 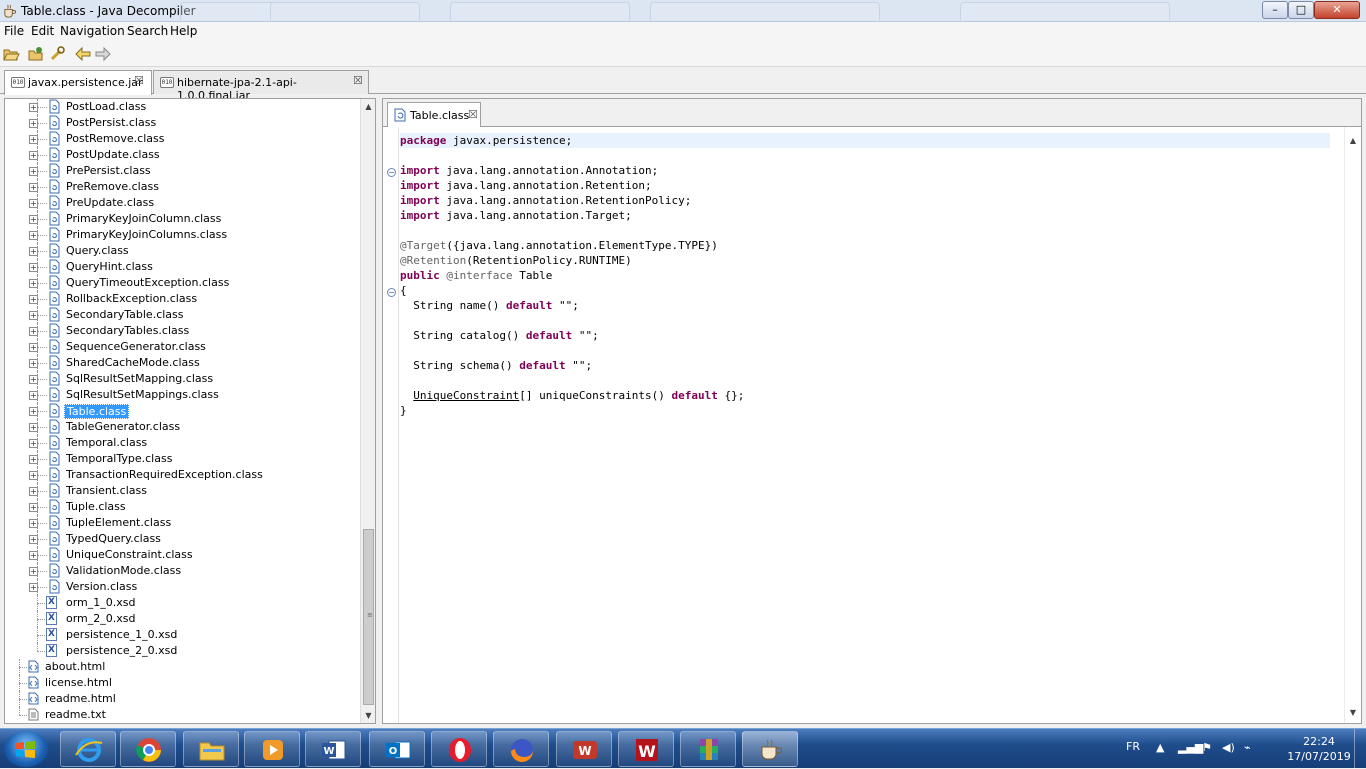 I want to click on tree-item: + TransactionRequiredException.class, so click(x=183, y=475).